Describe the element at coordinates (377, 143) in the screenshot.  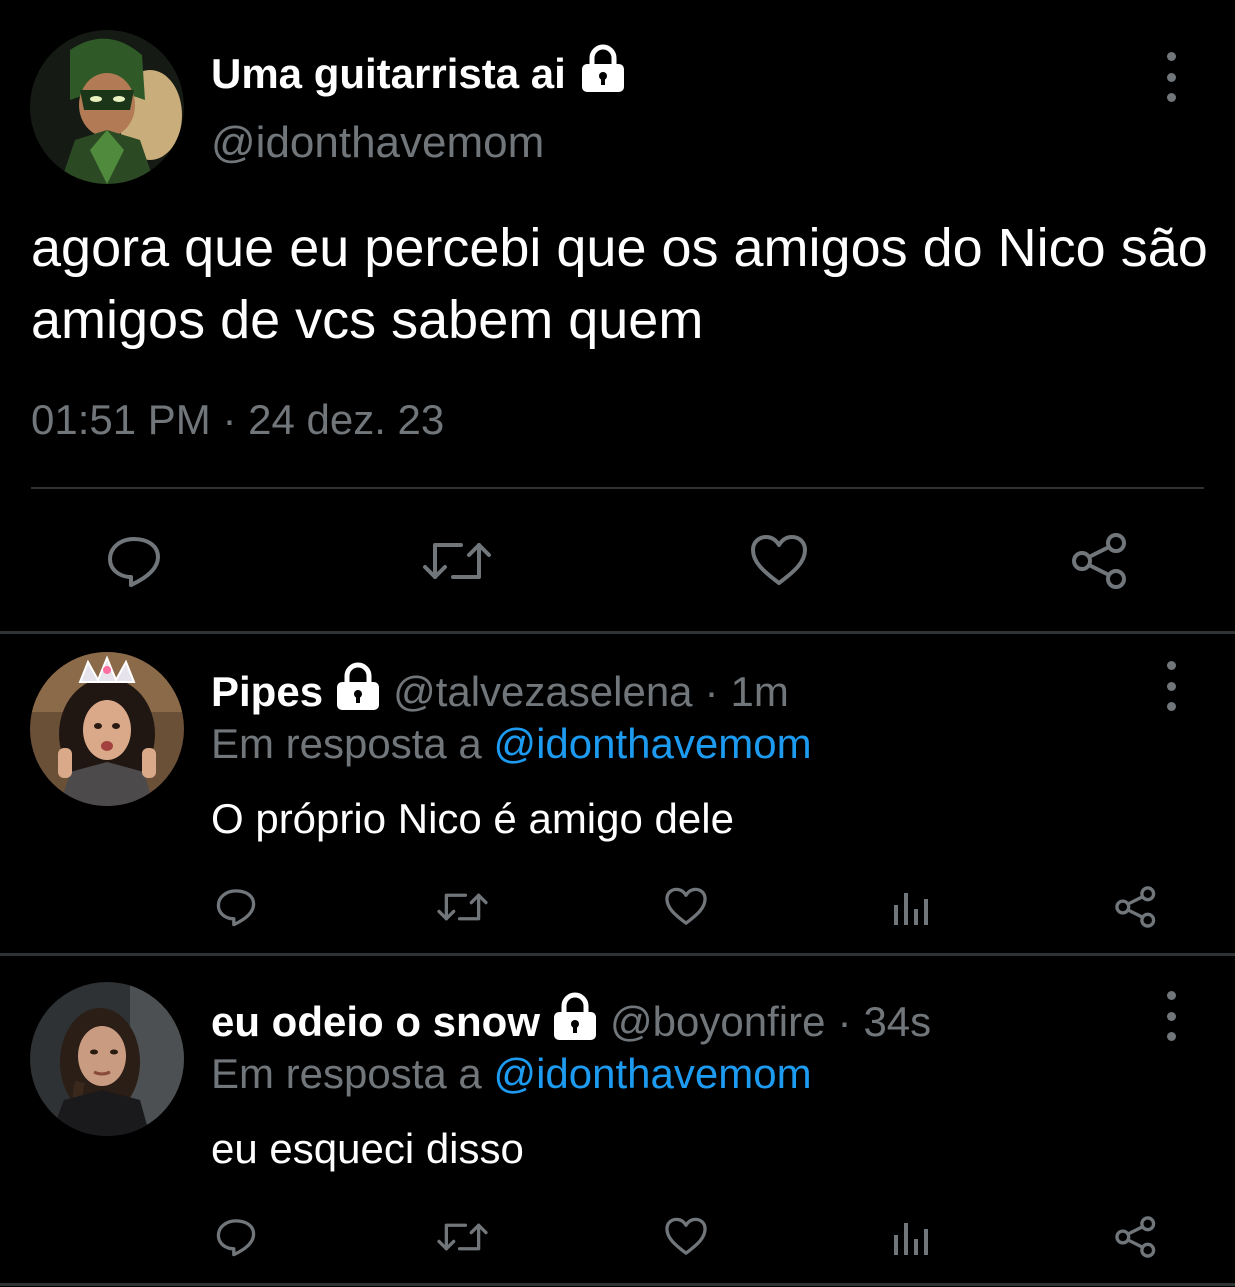
I see `author-handle: @idonthavemom` at that location.